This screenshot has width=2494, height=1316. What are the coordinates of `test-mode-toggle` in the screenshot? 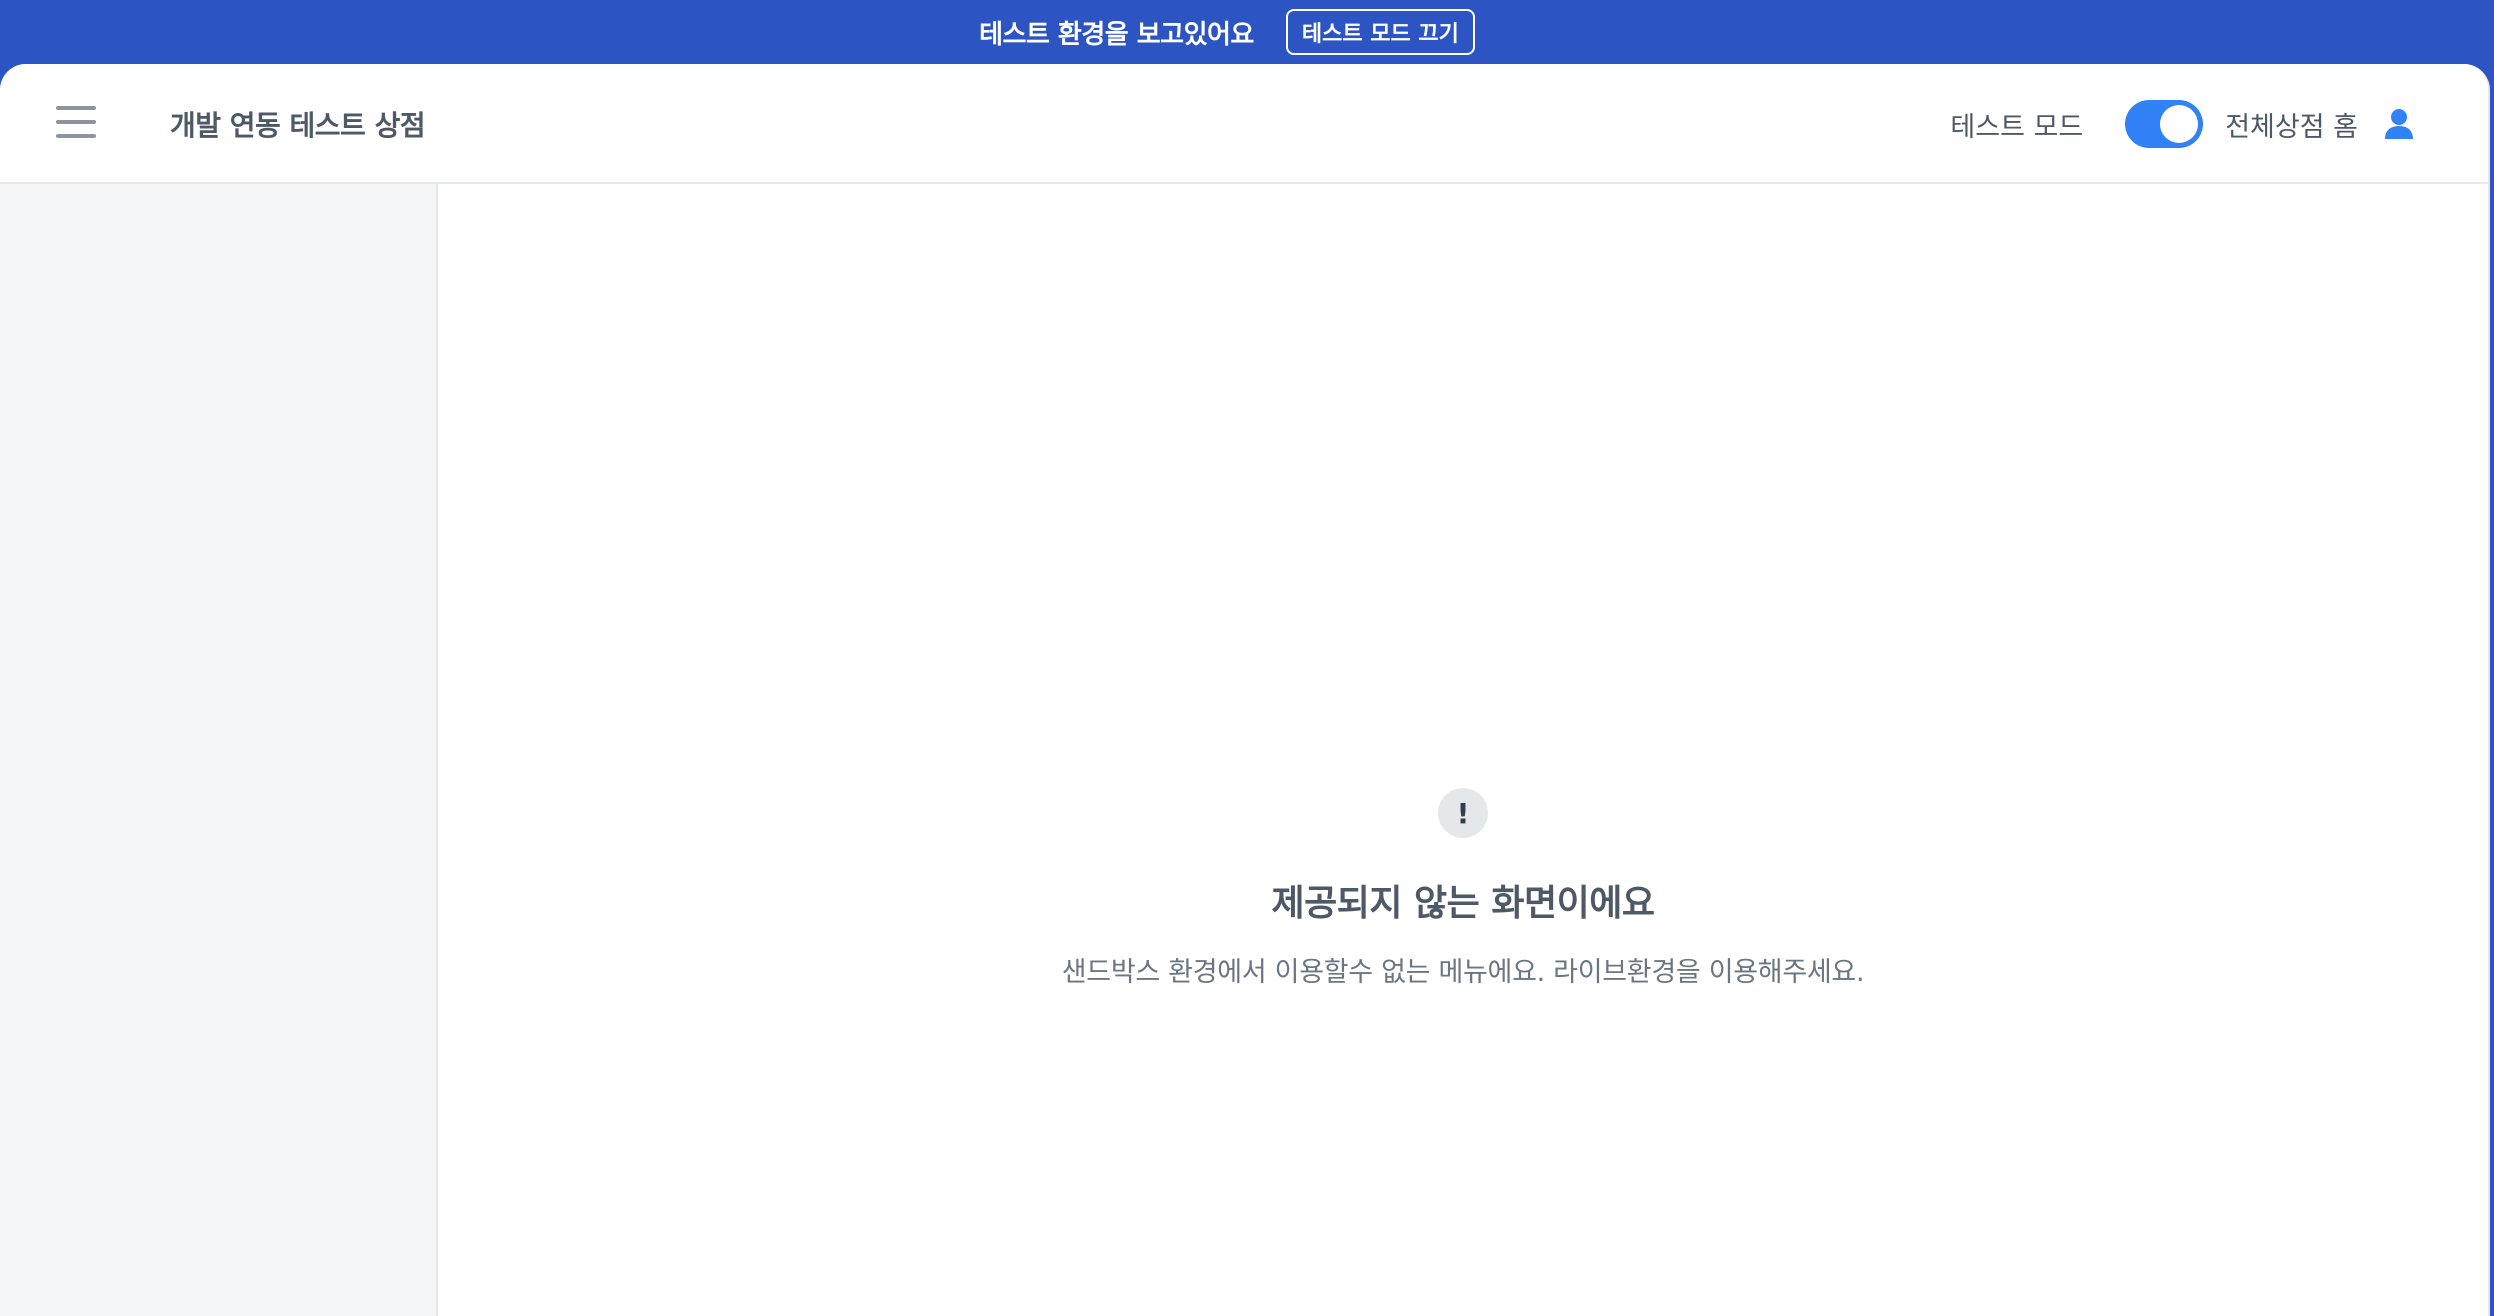 It's located at (2164, 124).